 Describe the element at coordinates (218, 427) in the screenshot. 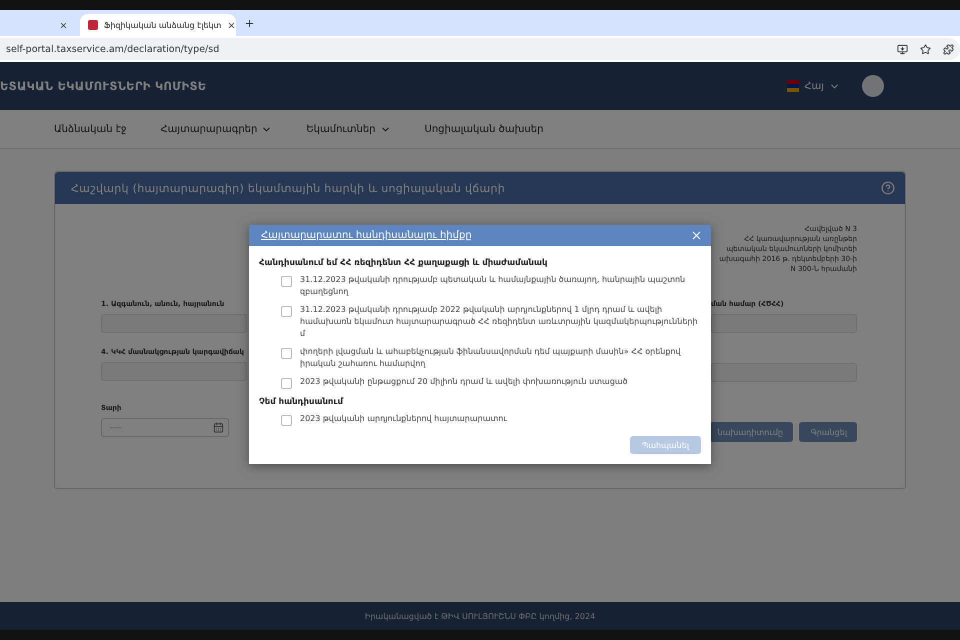

I see `calendar-icon` at that location.